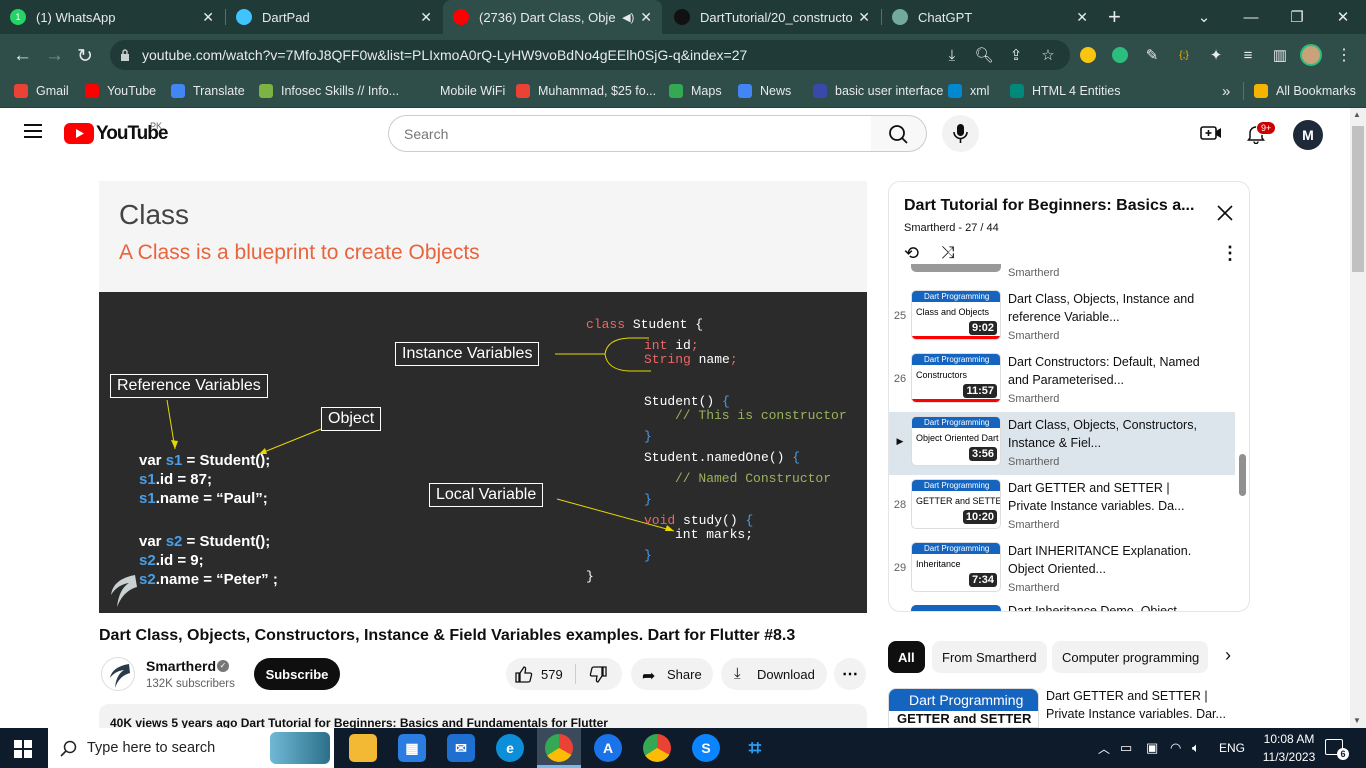 The width and height of the screenshot is (1366, 768). What do you see at coordinates (363, 748) in the screenshot?
I see `file-explorer-icon` at bounding box center [363, 748].